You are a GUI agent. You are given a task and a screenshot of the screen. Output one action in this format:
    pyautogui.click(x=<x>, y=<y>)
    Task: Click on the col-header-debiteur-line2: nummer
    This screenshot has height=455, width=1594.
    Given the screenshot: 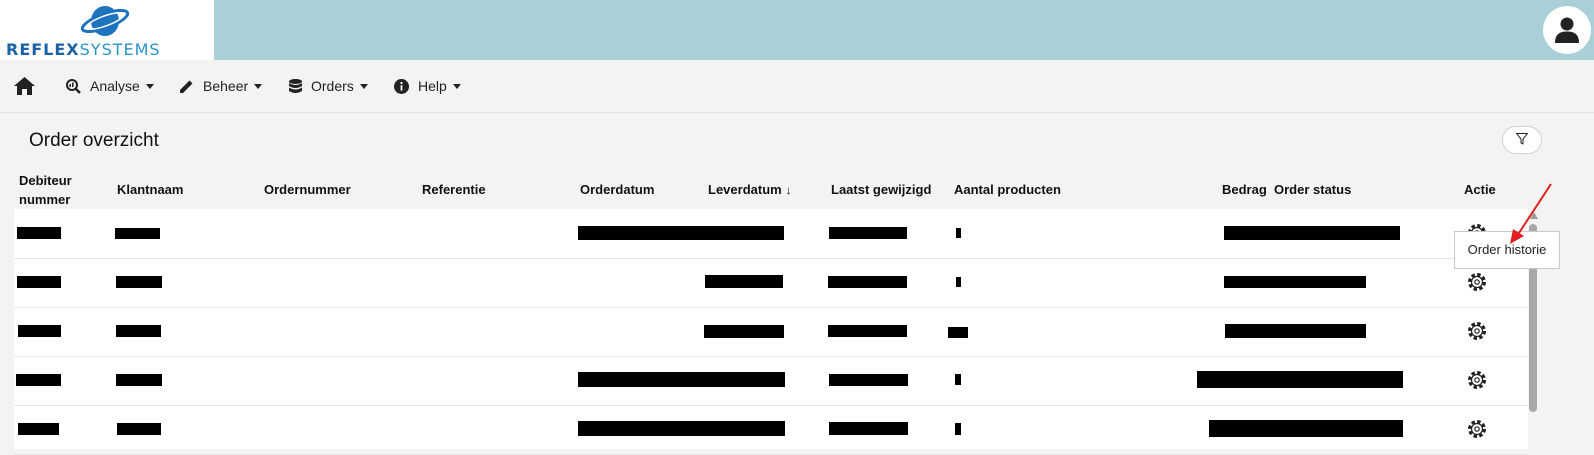 What is the action you would take?
    pyautogui.click(x=45, y=199)
    